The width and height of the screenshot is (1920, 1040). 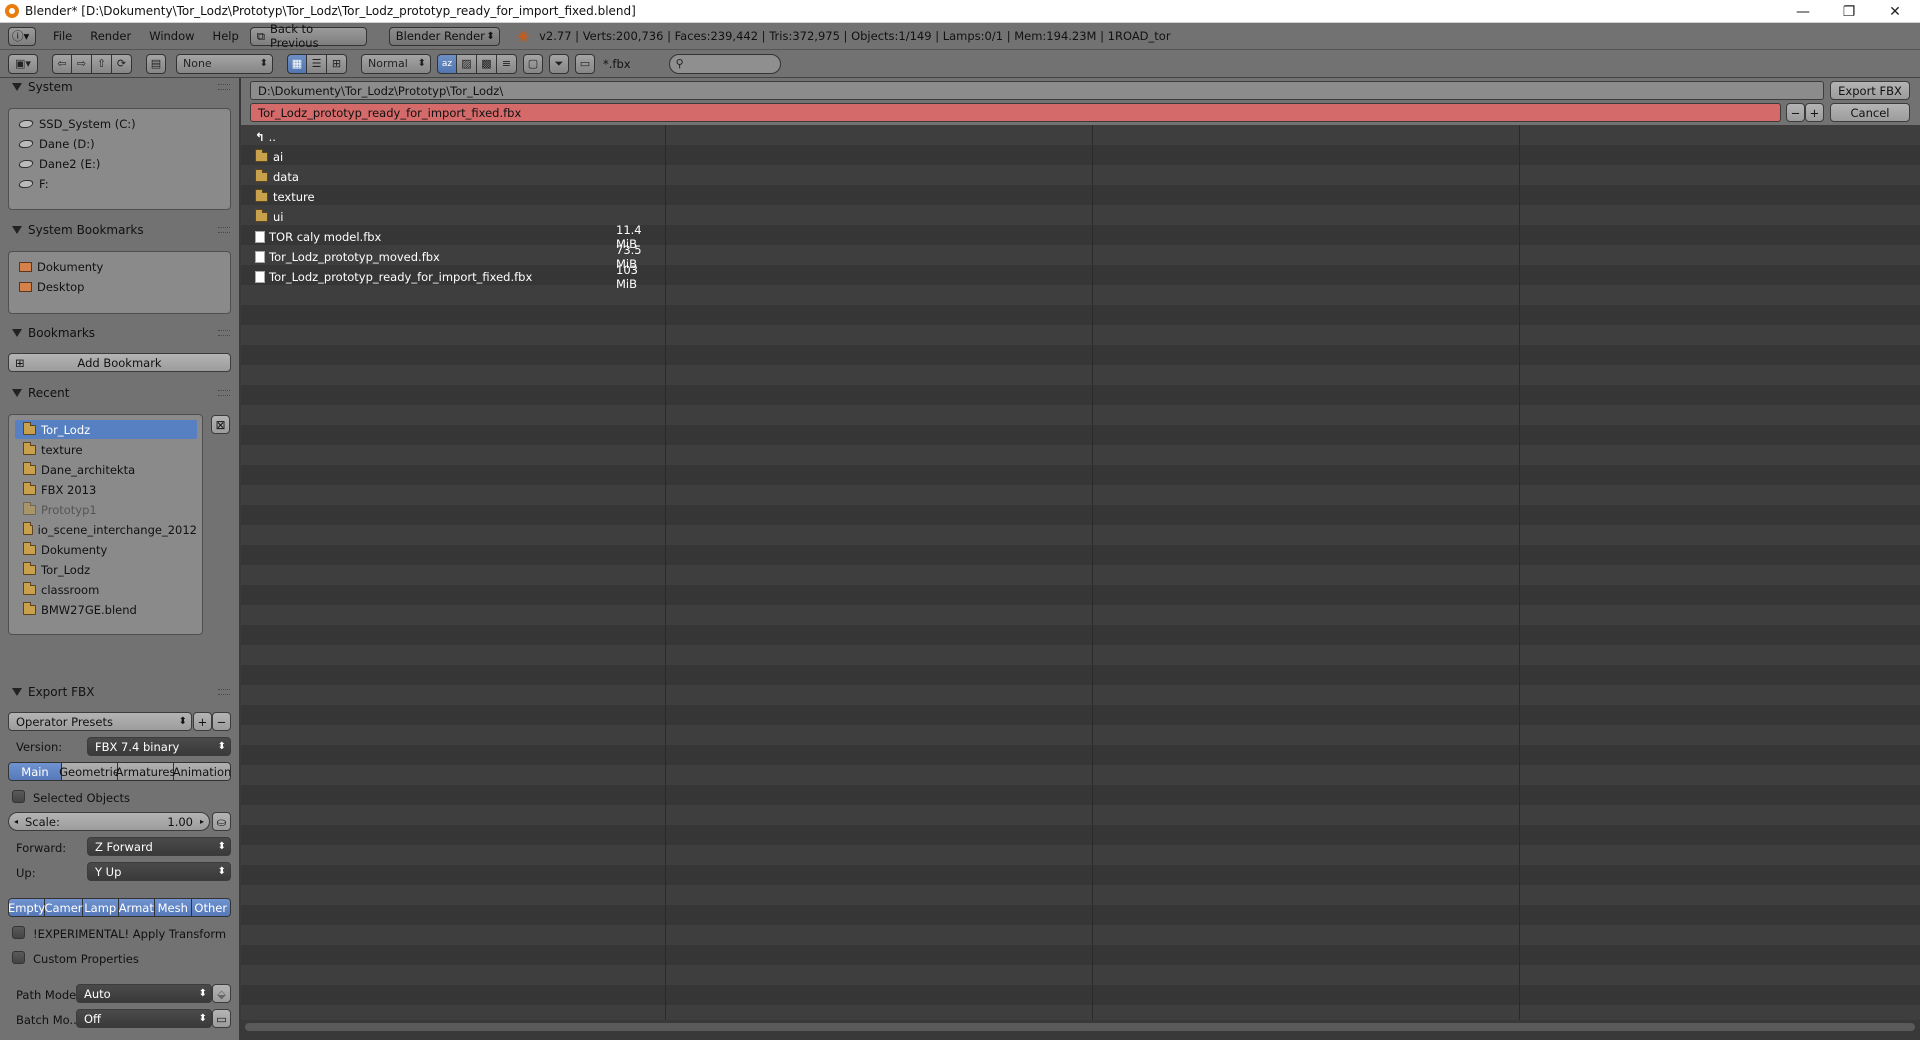 I want to click on back-to-previous-button: ⧉ Back to Previous, so click(x=308, y=36).